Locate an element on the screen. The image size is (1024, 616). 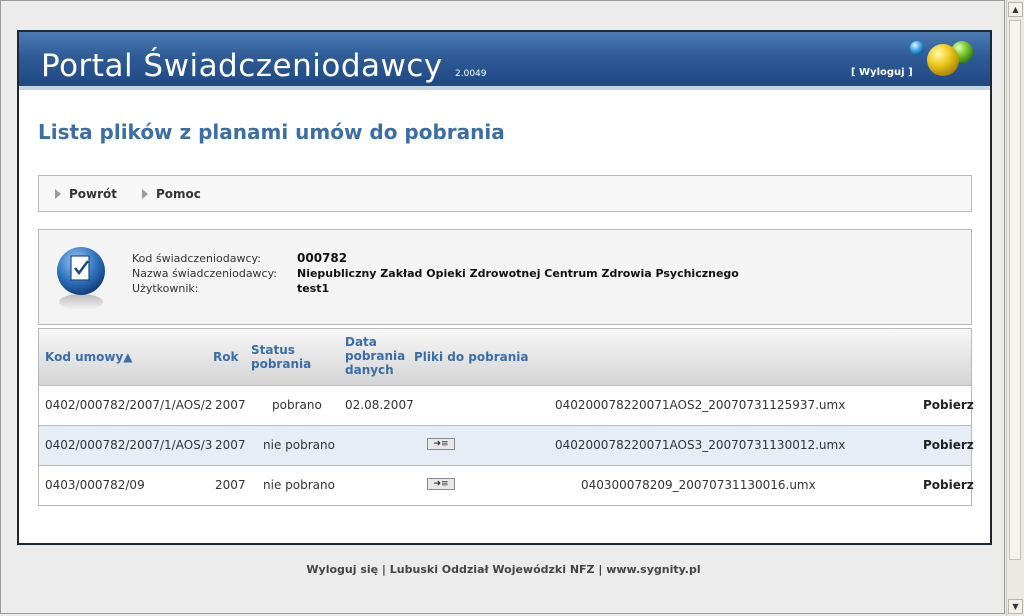
provider-code-label: Kod świadczeniodawcy: is located at coordinates (196, 258).